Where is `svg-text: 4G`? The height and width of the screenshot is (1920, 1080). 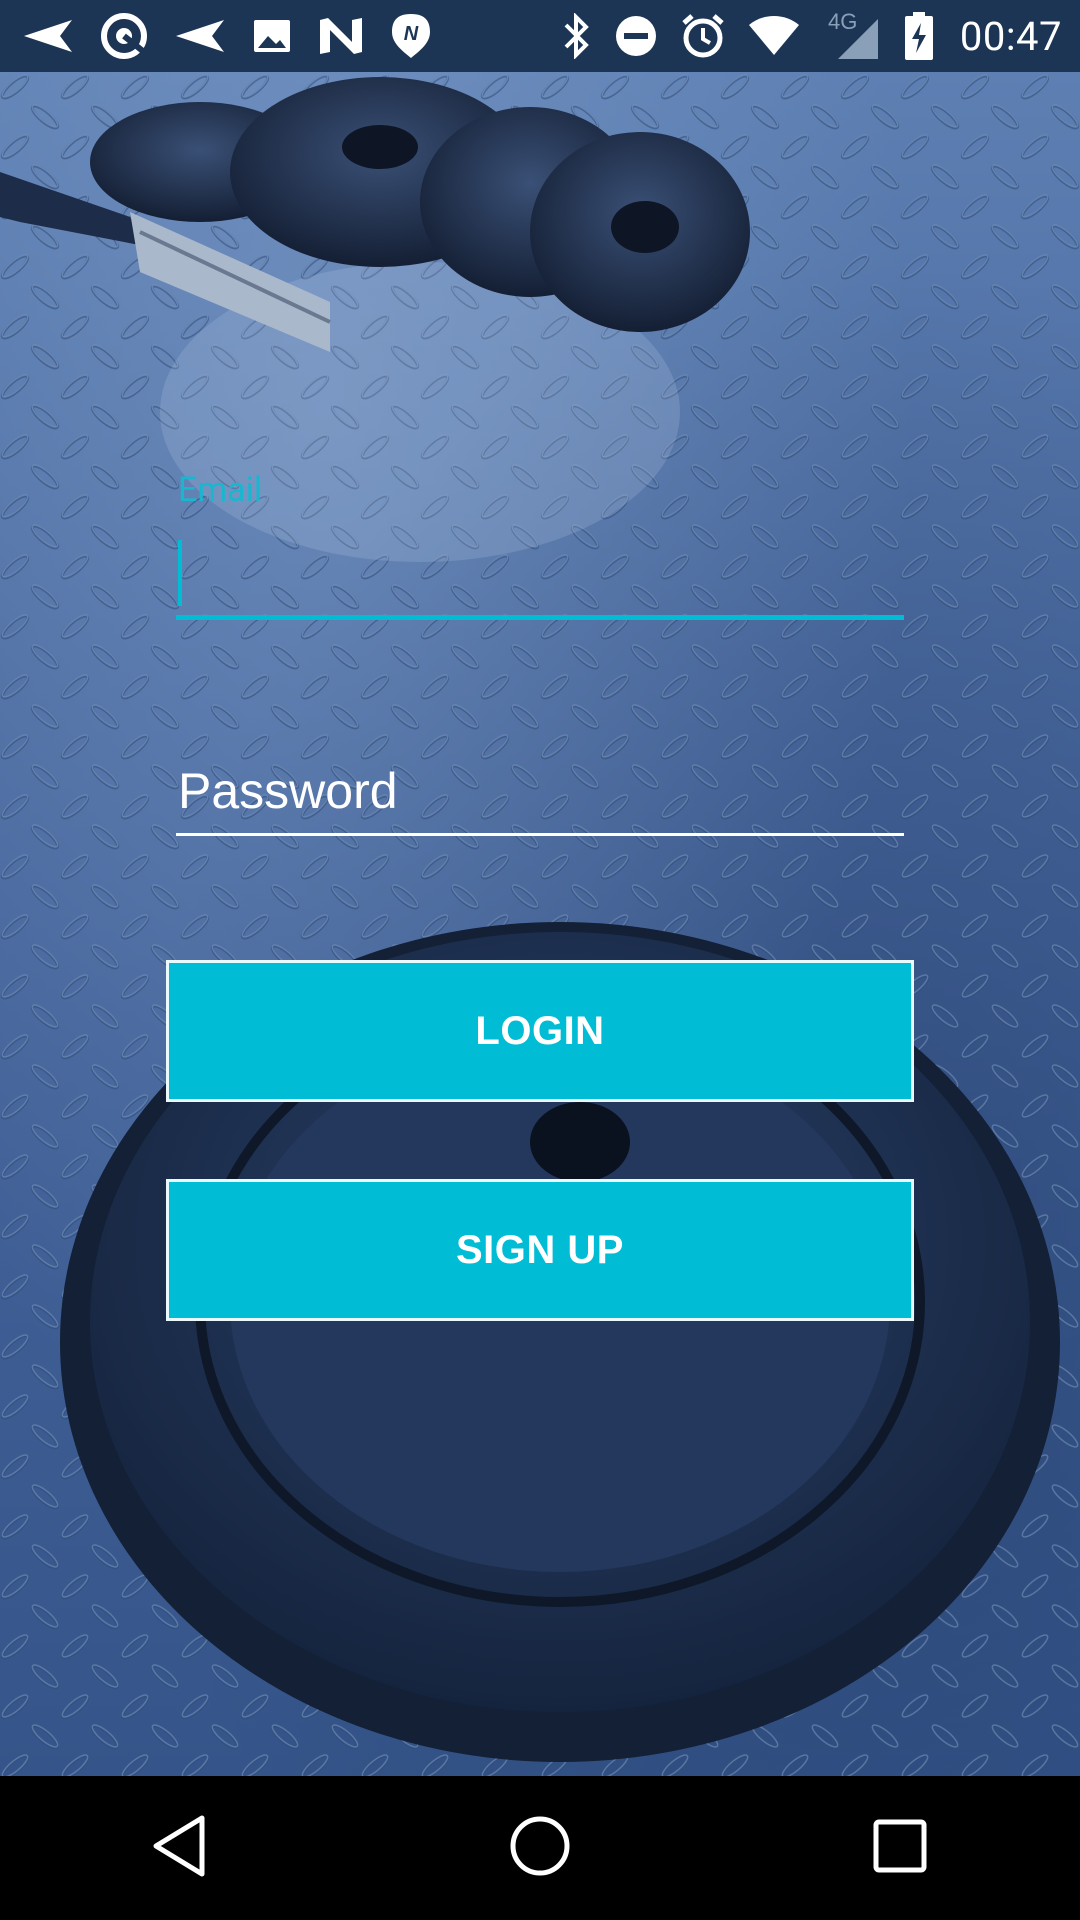 svg-text: 4G is located at coordinates (842, 22).